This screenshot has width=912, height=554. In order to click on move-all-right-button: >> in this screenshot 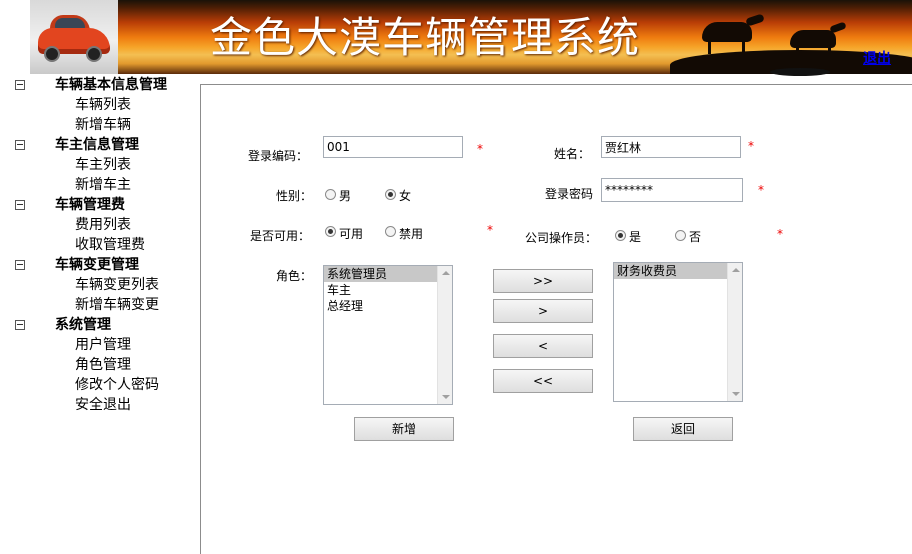, I will do `click(543, 281)`.